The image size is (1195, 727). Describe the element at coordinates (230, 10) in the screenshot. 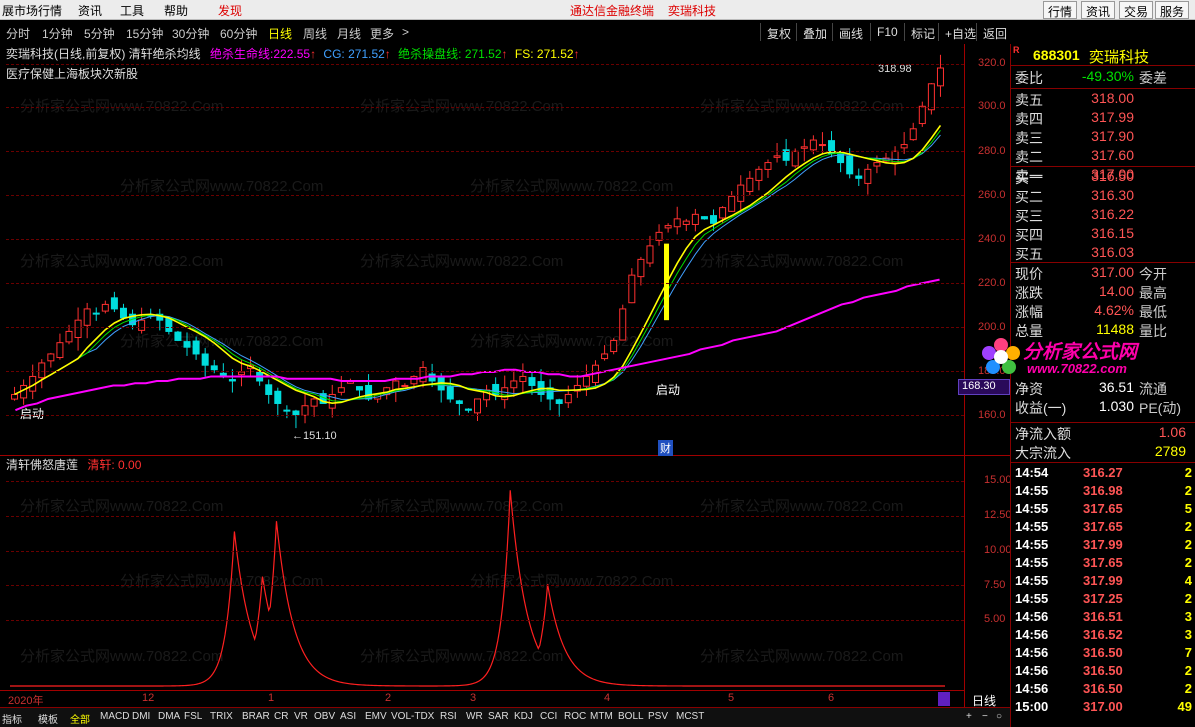

I see `menu-discover: 发现` at that location.